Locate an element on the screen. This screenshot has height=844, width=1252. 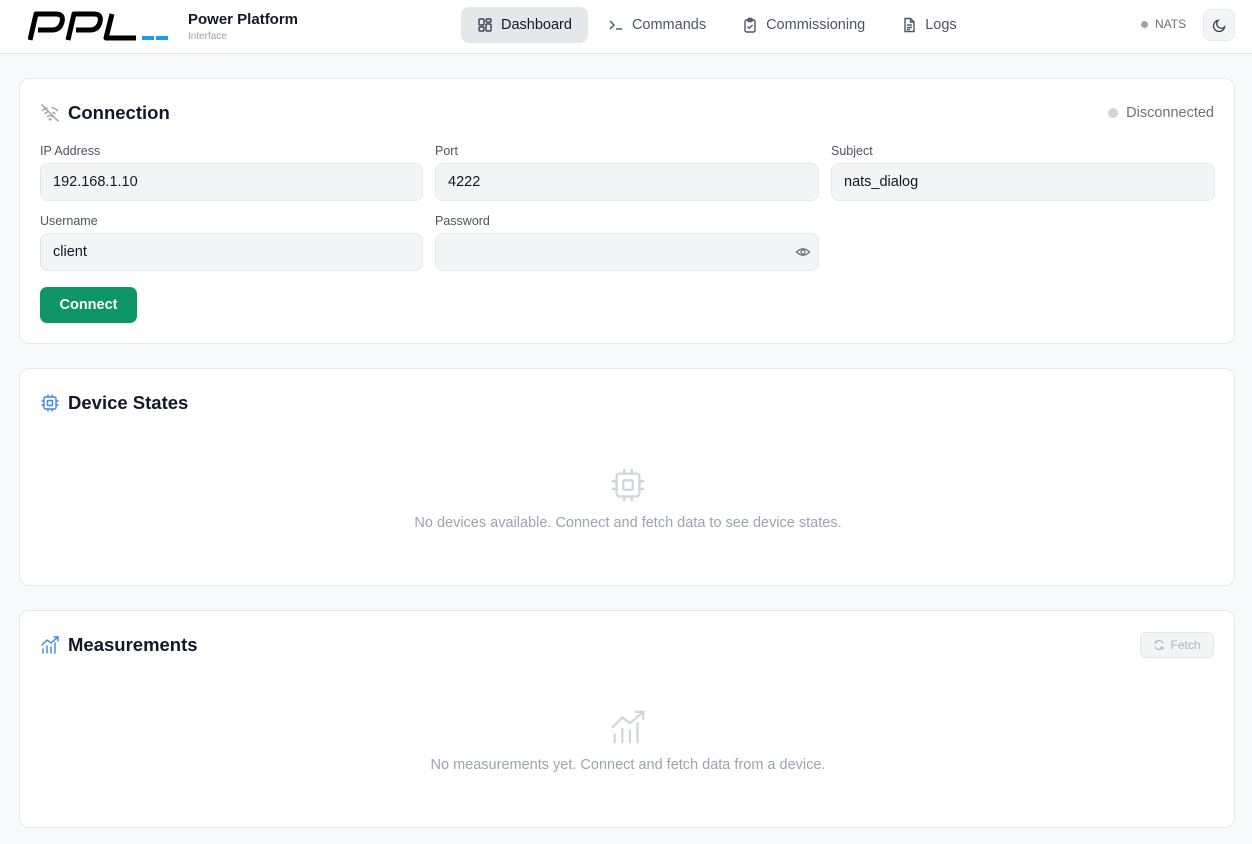
moon-icon is located at coordinates (1219, 25).